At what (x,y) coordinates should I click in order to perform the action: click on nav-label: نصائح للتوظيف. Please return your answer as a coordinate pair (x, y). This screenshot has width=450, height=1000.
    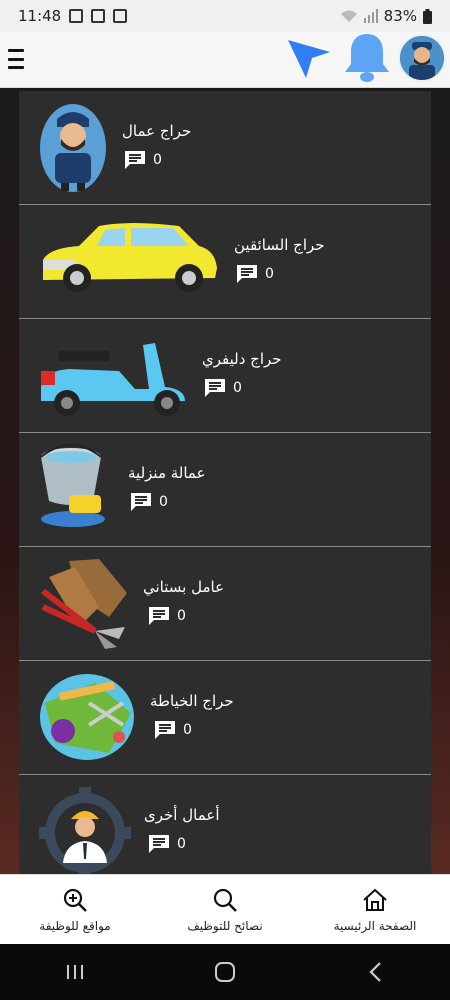
    Looking at the image, I should click on (225, 925).